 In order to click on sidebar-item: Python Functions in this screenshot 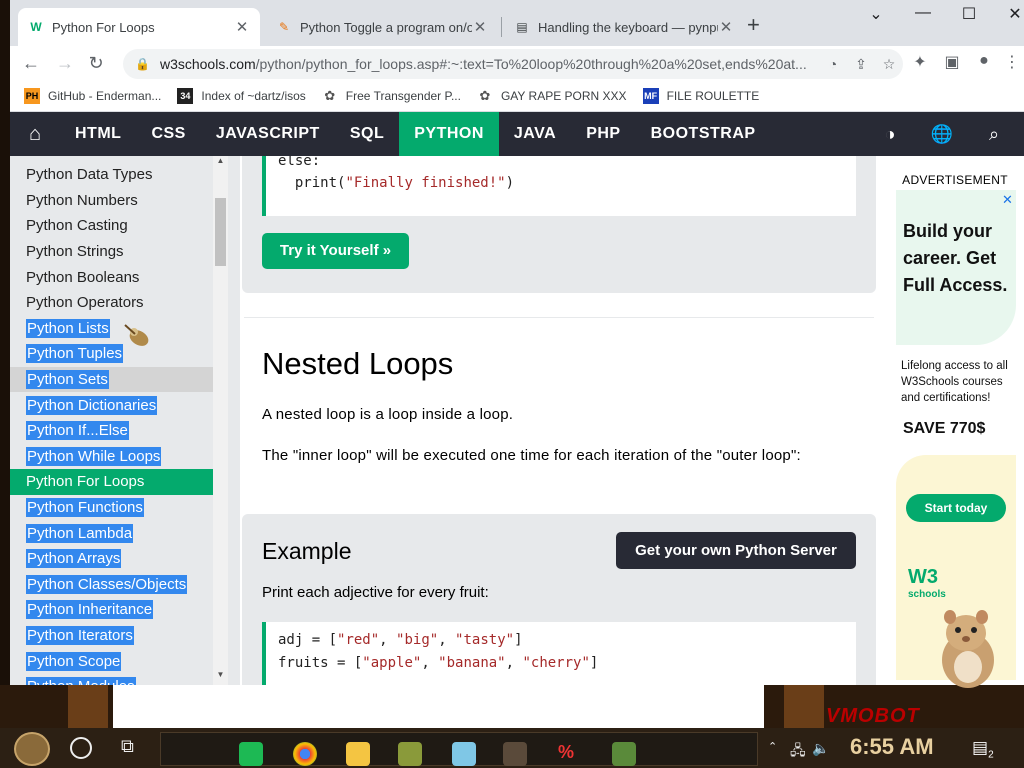, I will do `click(125, 508)`.